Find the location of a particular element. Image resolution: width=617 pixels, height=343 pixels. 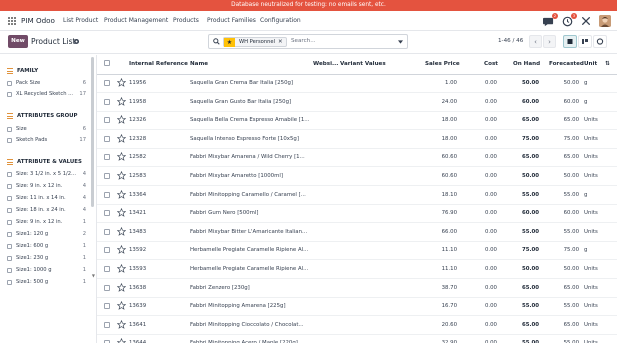

column-on-hand: On Hand is located at coordinates (526, 64).